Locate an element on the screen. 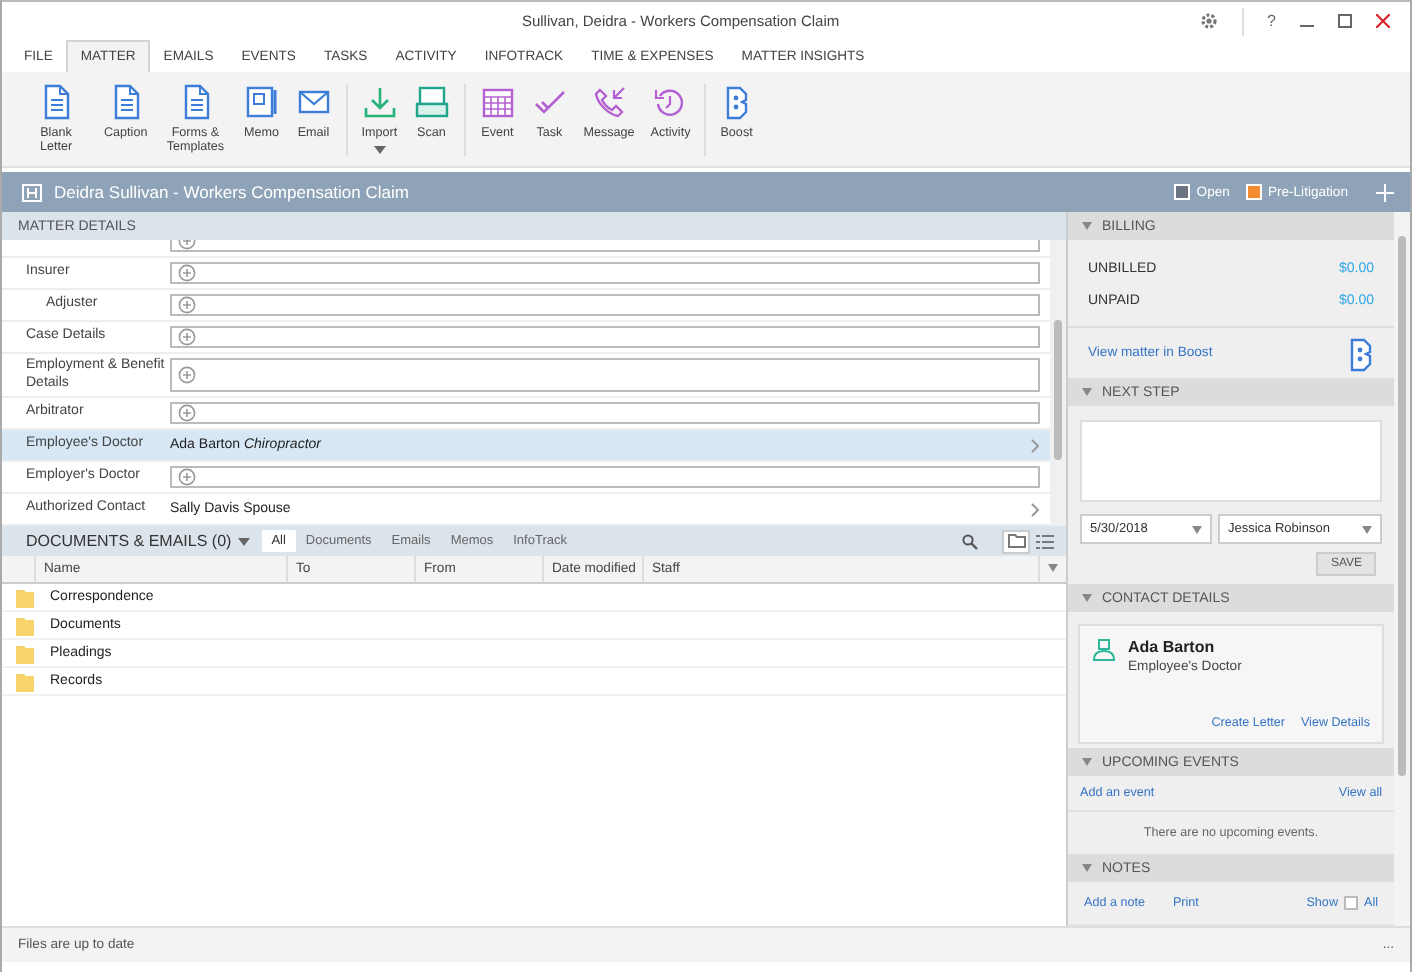  phone-icon is located at coordinates (609, 102).